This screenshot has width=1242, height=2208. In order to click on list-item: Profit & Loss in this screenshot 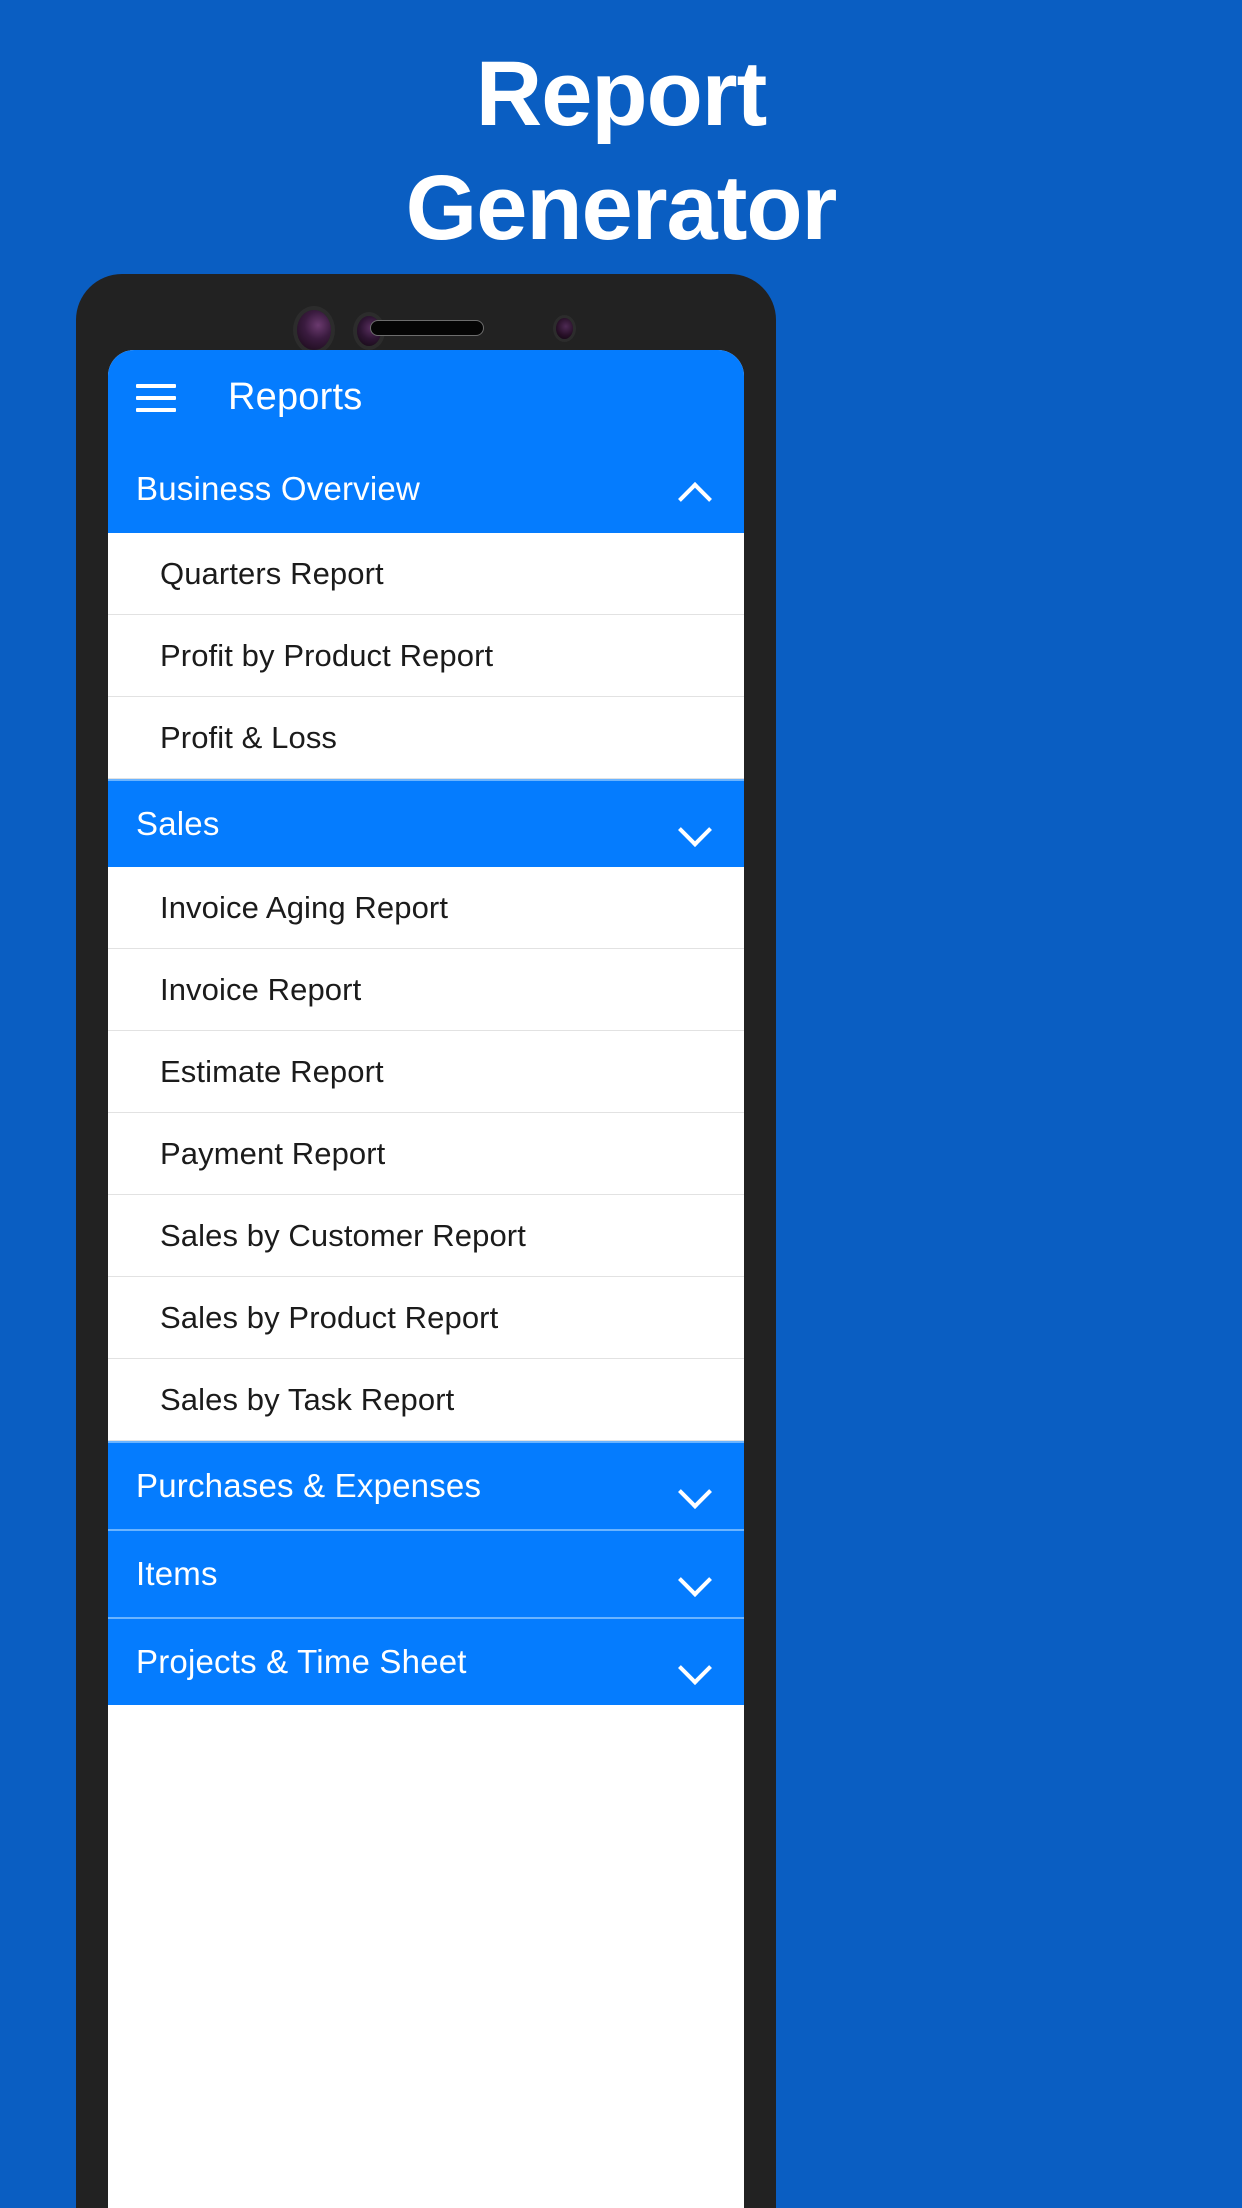, I will do `click(426, 738)`.